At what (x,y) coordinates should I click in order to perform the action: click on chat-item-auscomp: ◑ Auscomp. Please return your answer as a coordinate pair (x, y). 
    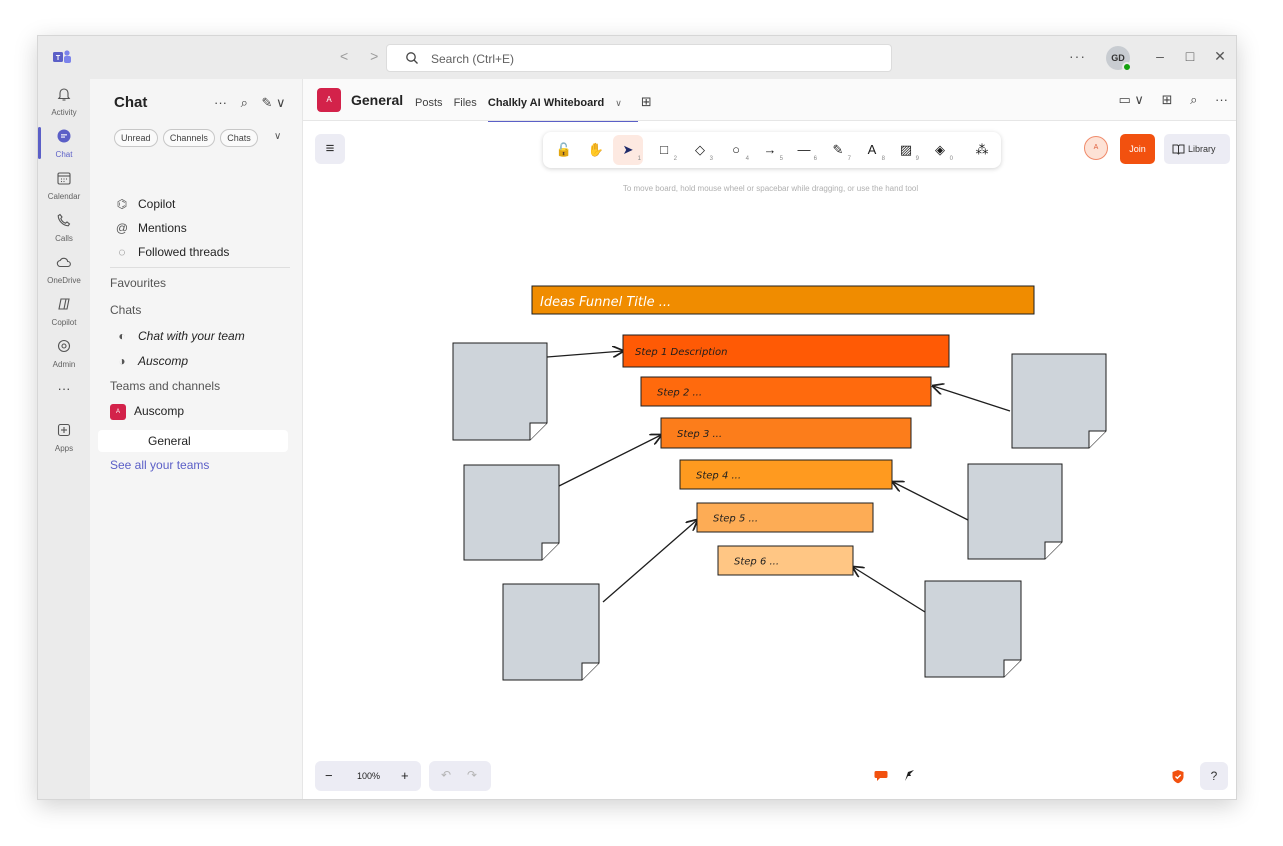
    Looking at the image, I should click on (151, 361).